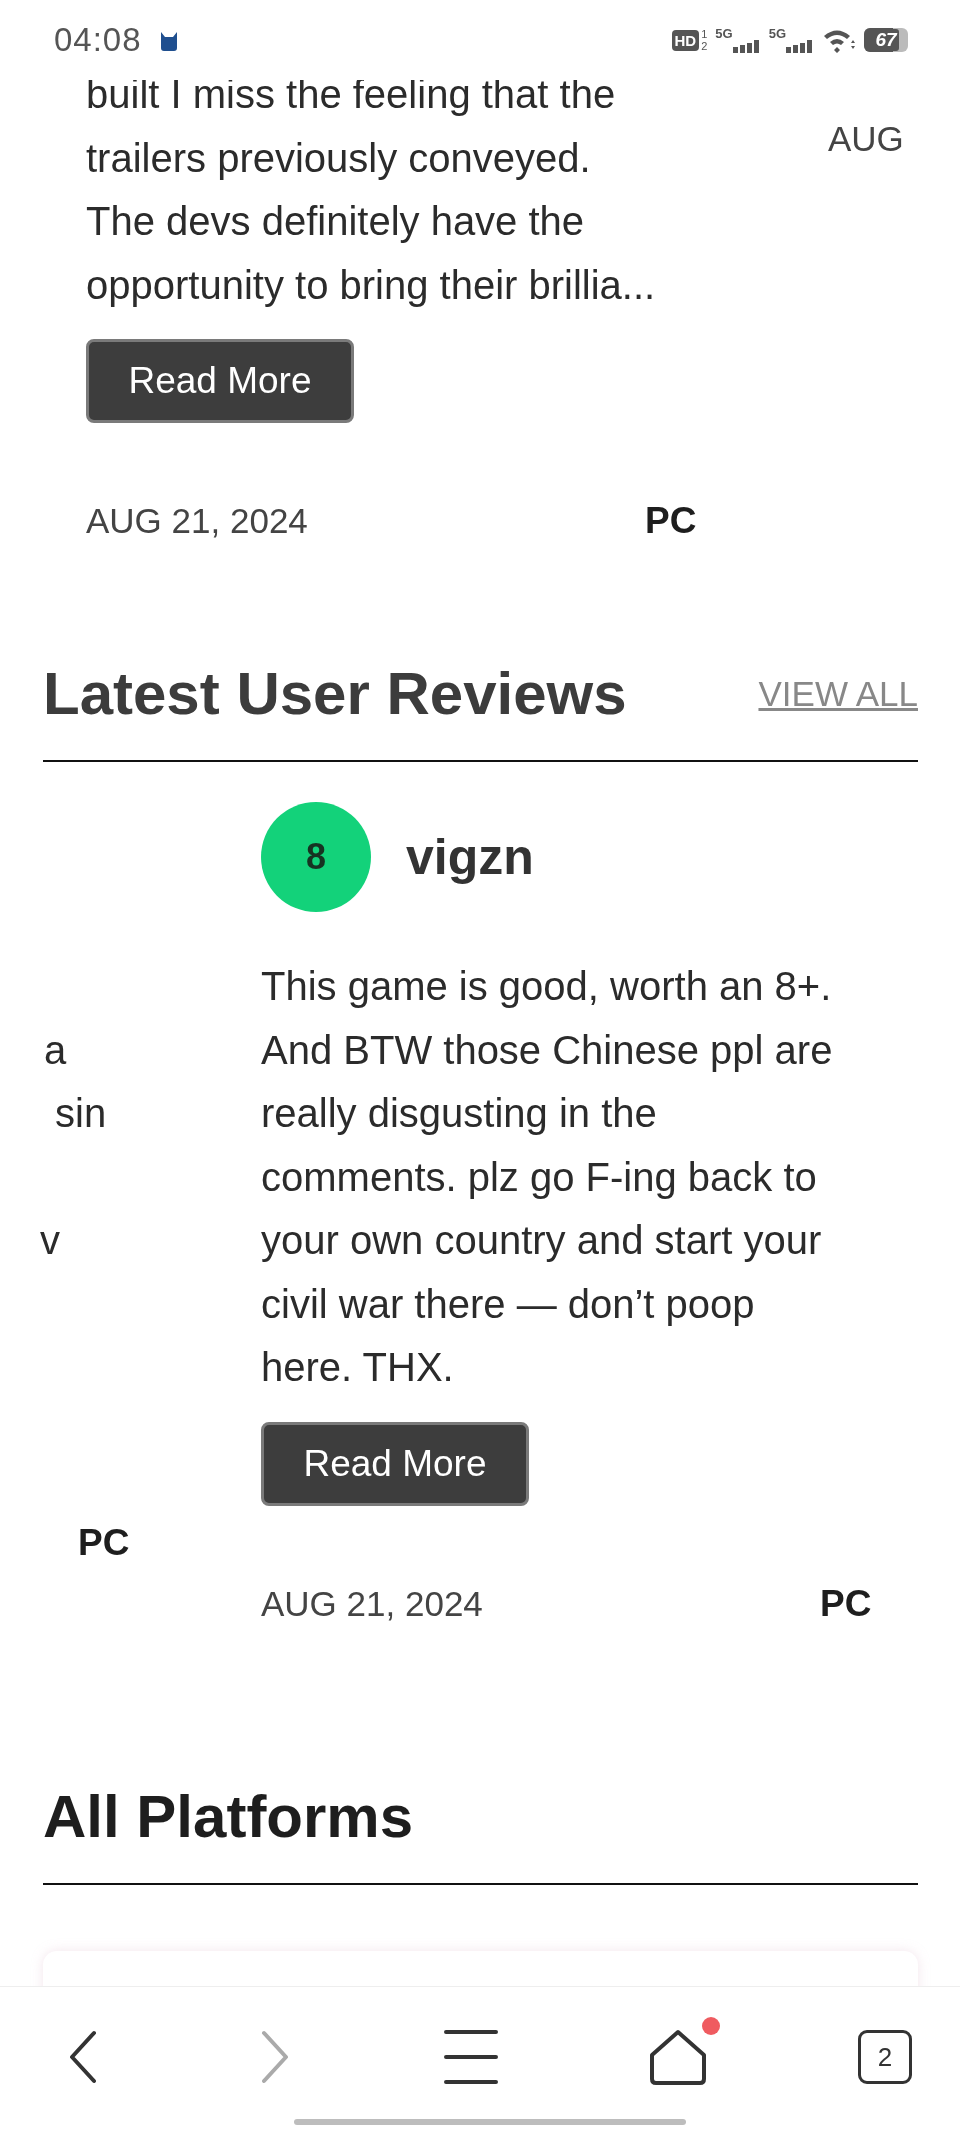 The width and height of the screenshot is (960, 2133). What do you see at coordinates (886, 40) in the screenshot?
I see `battery-icon: 67` at bounding box center [886, 40].